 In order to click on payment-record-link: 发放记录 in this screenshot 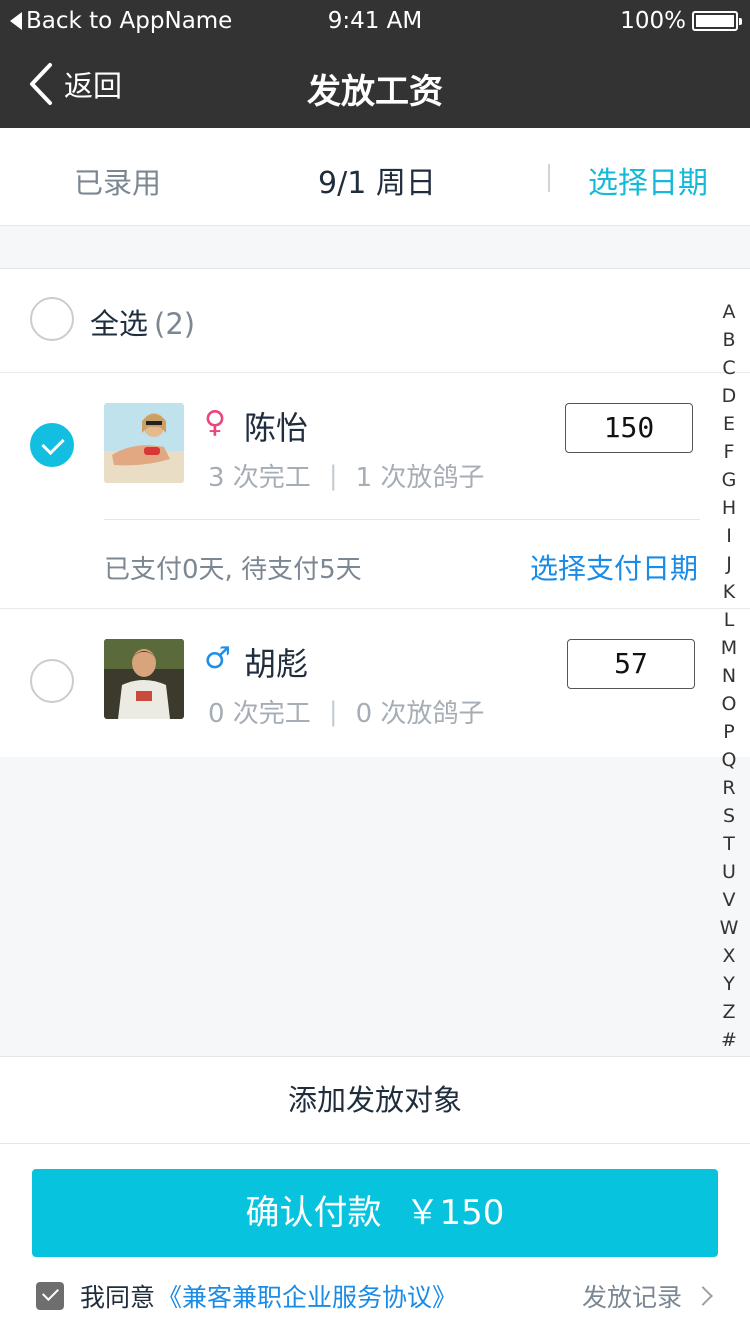, I will do `click(647, 1296)`.